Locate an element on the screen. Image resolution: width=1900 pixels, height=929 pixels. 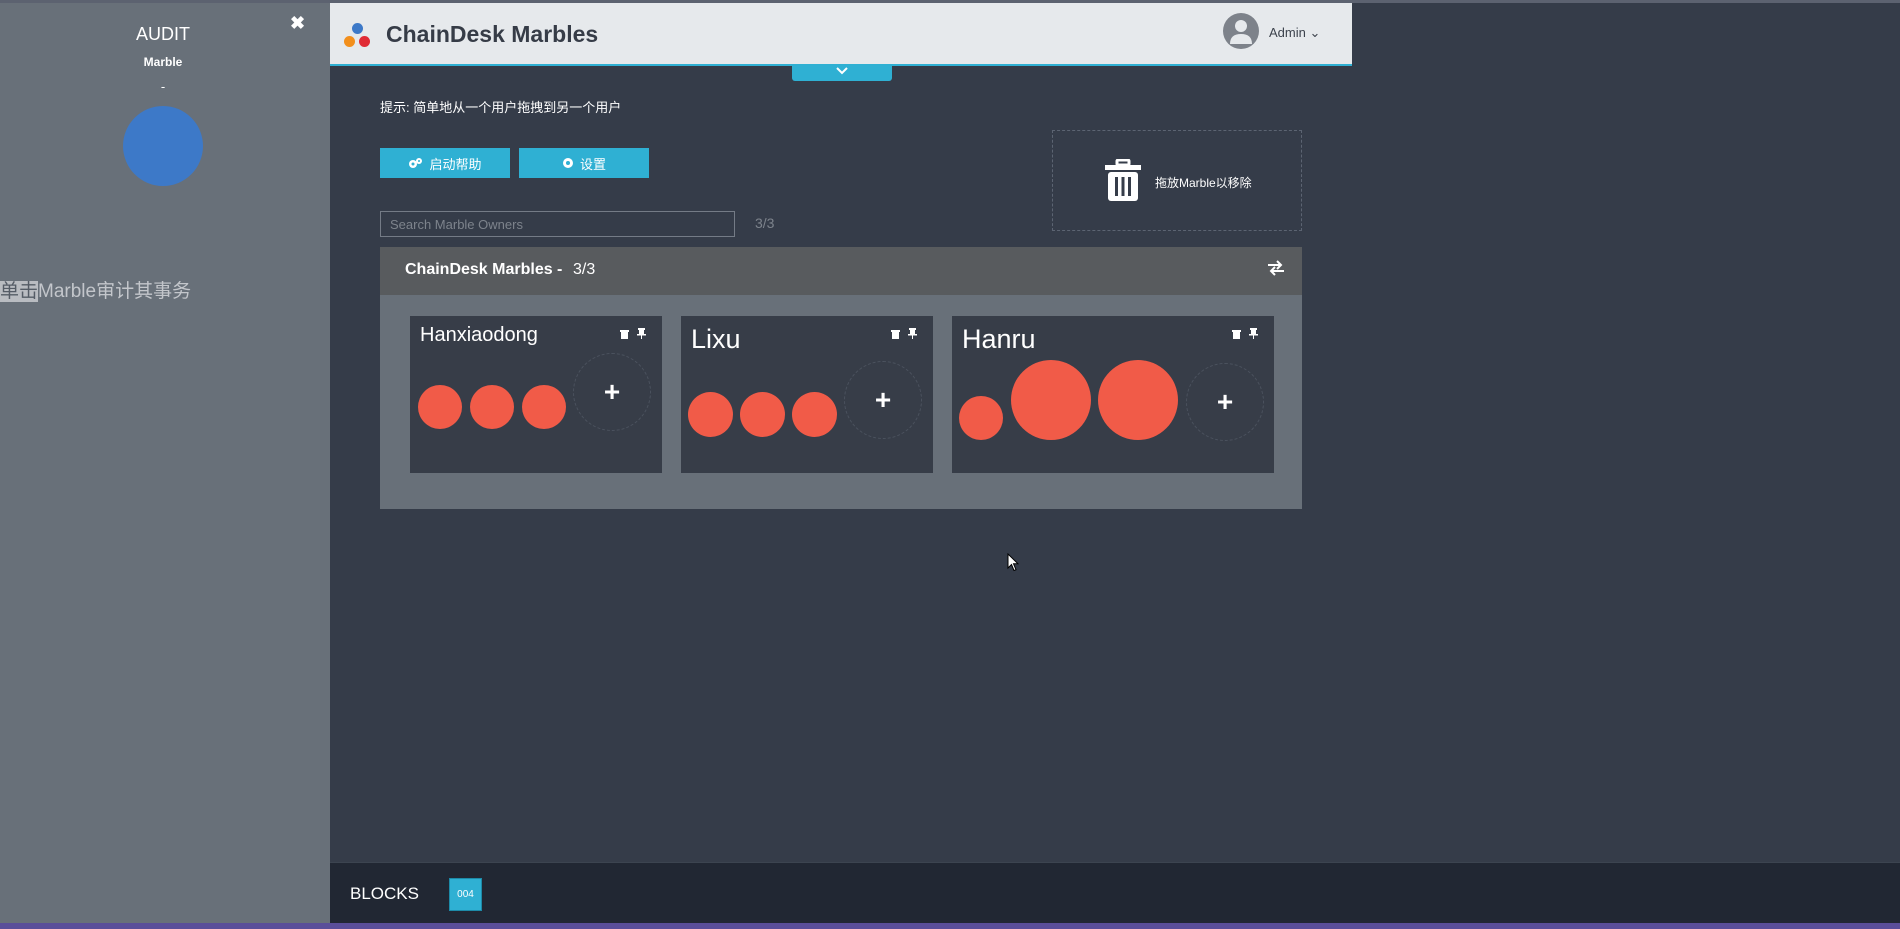
audit-title: AUDIT is located at coordinates (163, 34).